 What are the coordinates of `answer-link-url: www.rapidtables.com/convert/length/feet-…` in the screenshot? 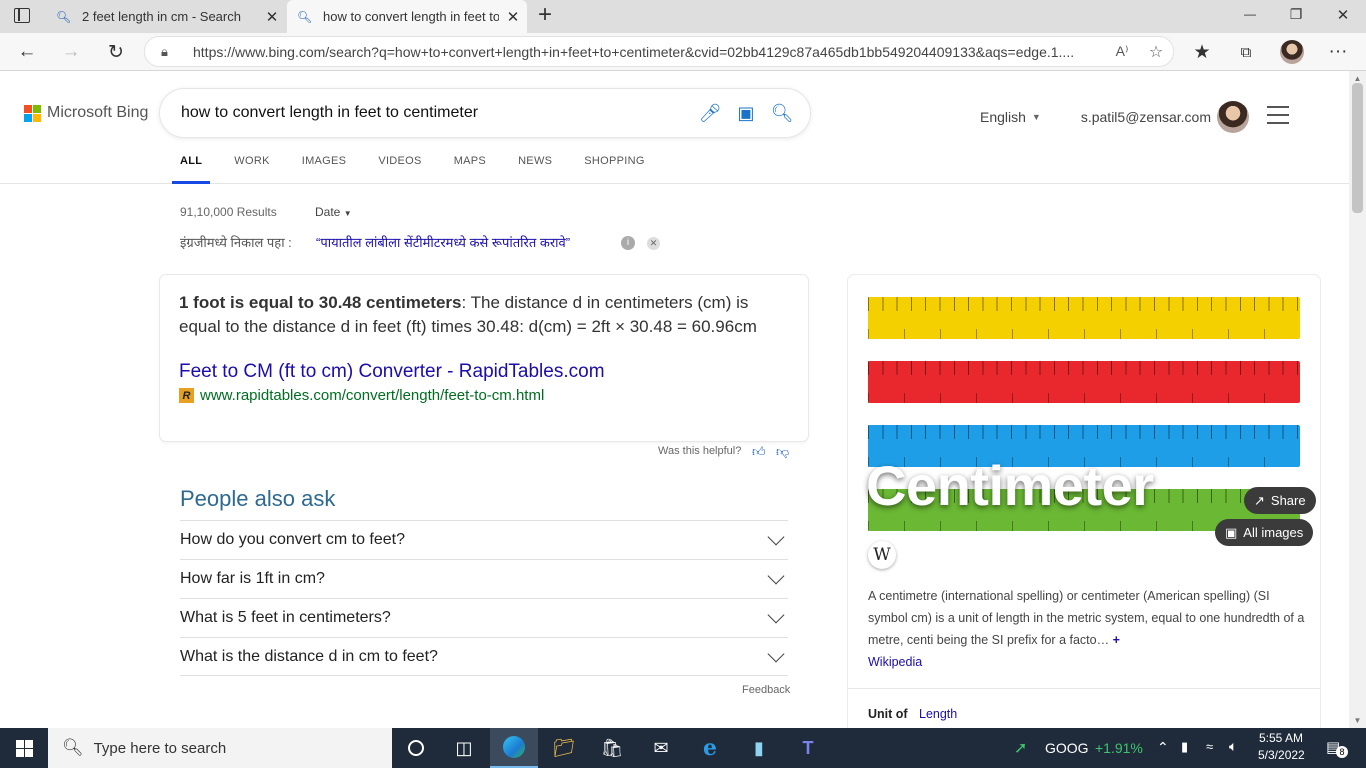 It's located at (372, 395).